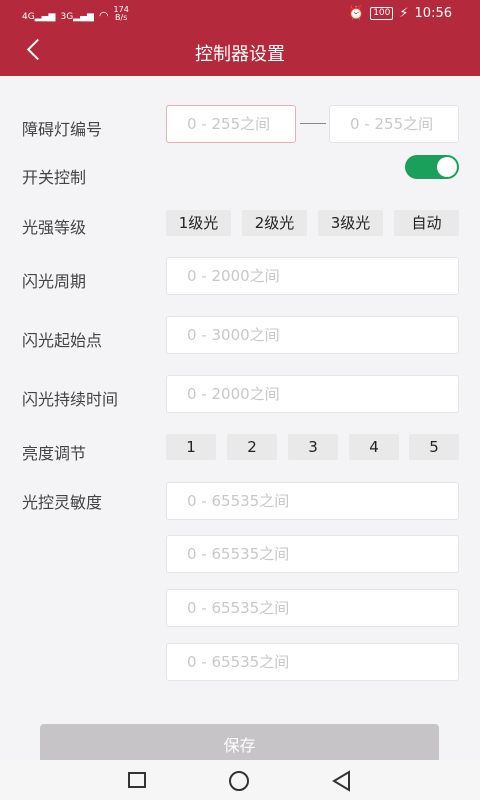 This screenshot has width=480, height=800. I want to click on flash-period-input: 0 - 2000之间, so click(312, 276).